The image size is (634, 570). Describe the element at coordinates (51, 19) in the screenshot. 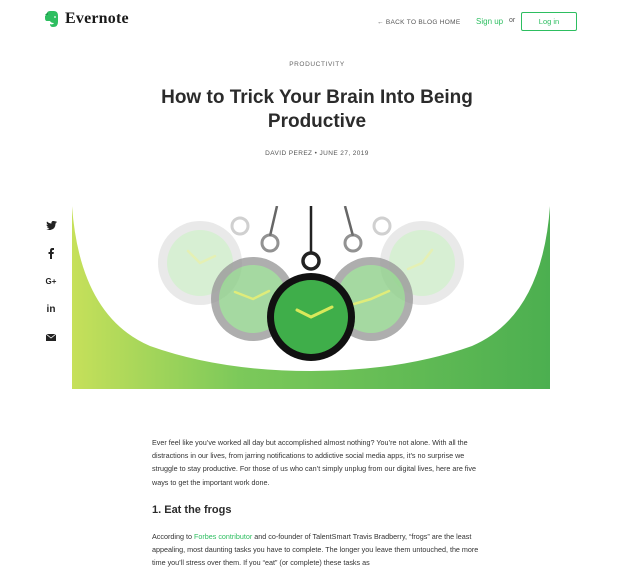

I see `elephant-logo-icon` at that location.